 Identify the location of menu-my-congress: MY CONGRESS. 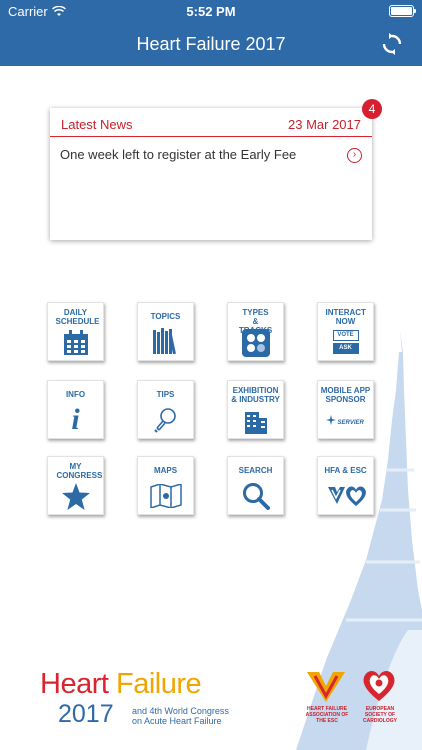
(75, 485).